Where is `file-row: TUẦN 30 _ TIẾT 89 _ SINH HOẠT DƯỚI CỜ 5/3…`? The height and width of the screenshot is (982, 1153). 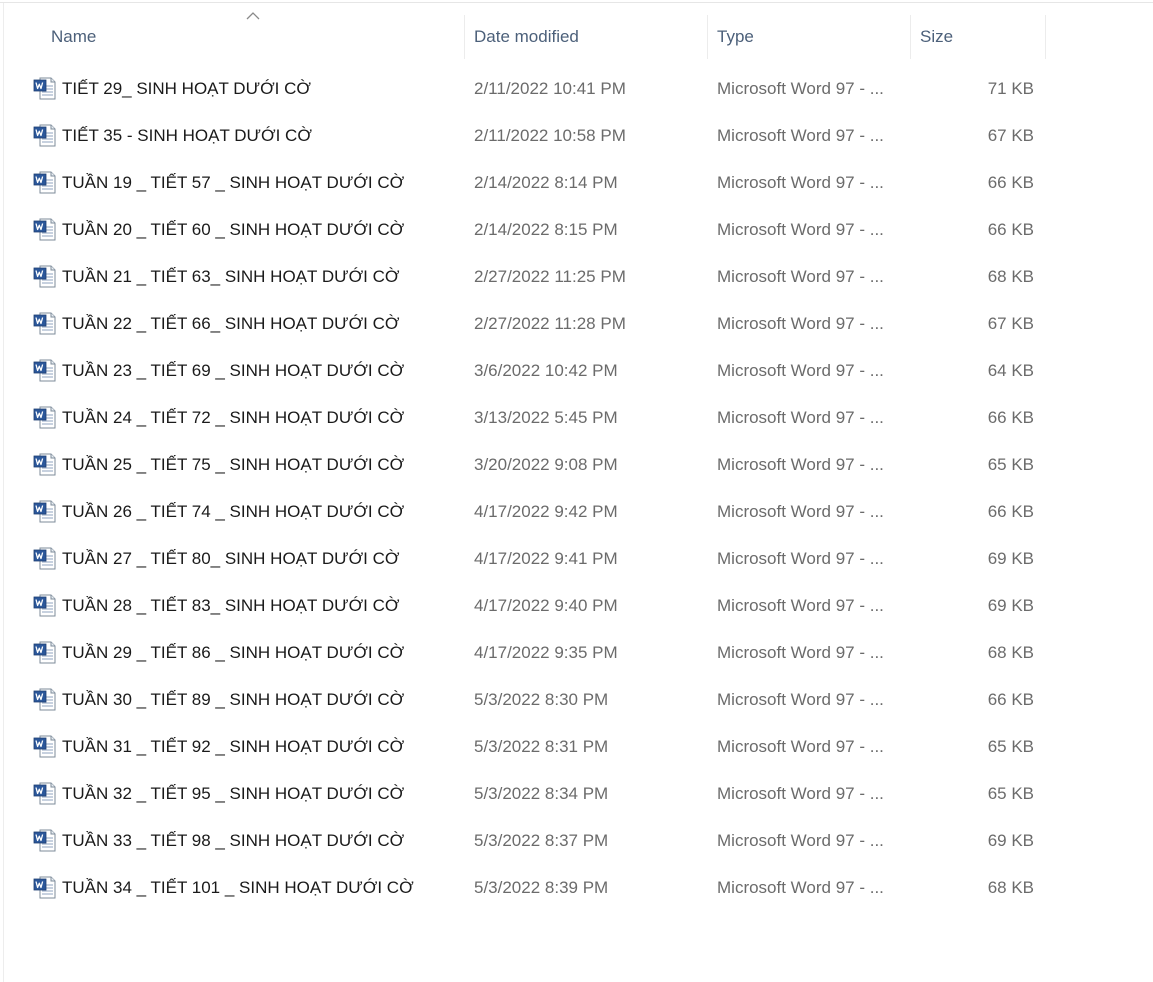
file-row: TUẦN 30 _ TIẾT 89 _ SINH HOẠT DƯỚI CỜ 5/3… is located at coordinates (576, 699).